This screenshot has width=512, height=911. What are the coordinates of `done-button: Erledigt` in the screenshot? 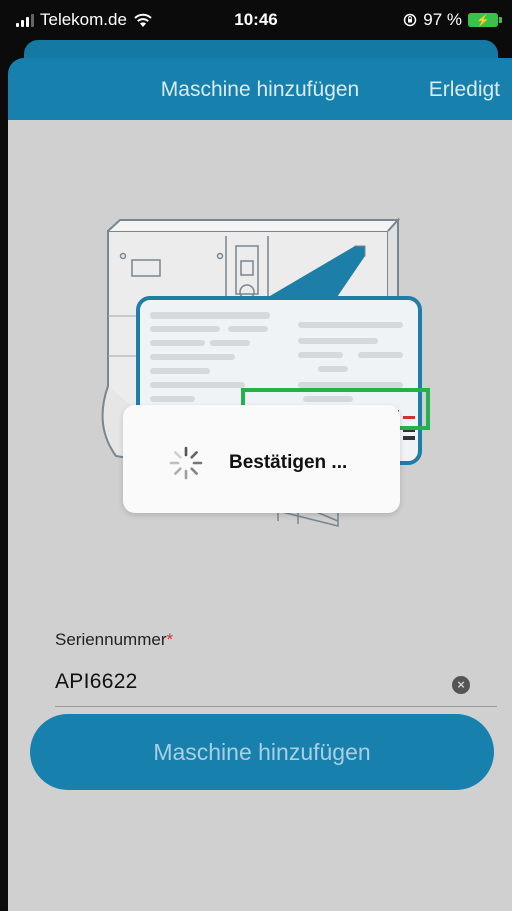 It's located at (464, 90).